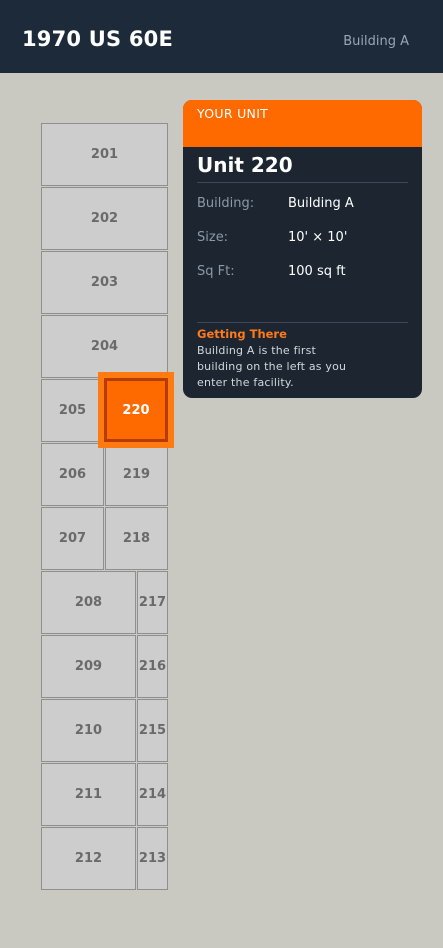 The width and height of the screenshot is (443, 948). Describe the element at coordinates (98, 39) in the screenshot. I see `facility-title: 1970 US 60E` at that location.